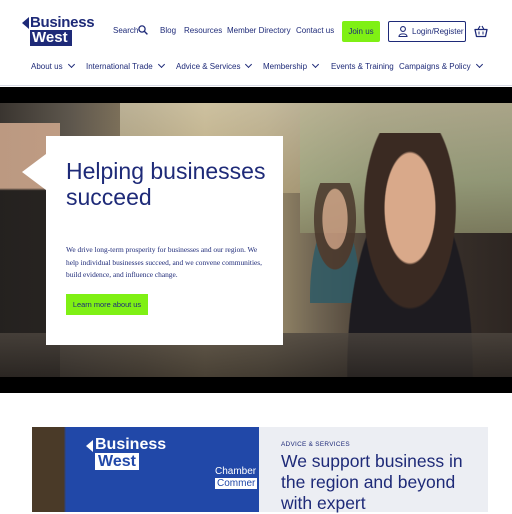 The image size is (512, 514). Describe the element at coordinates (481, 31) in the screenshot. I see `basket-icon` at that location.